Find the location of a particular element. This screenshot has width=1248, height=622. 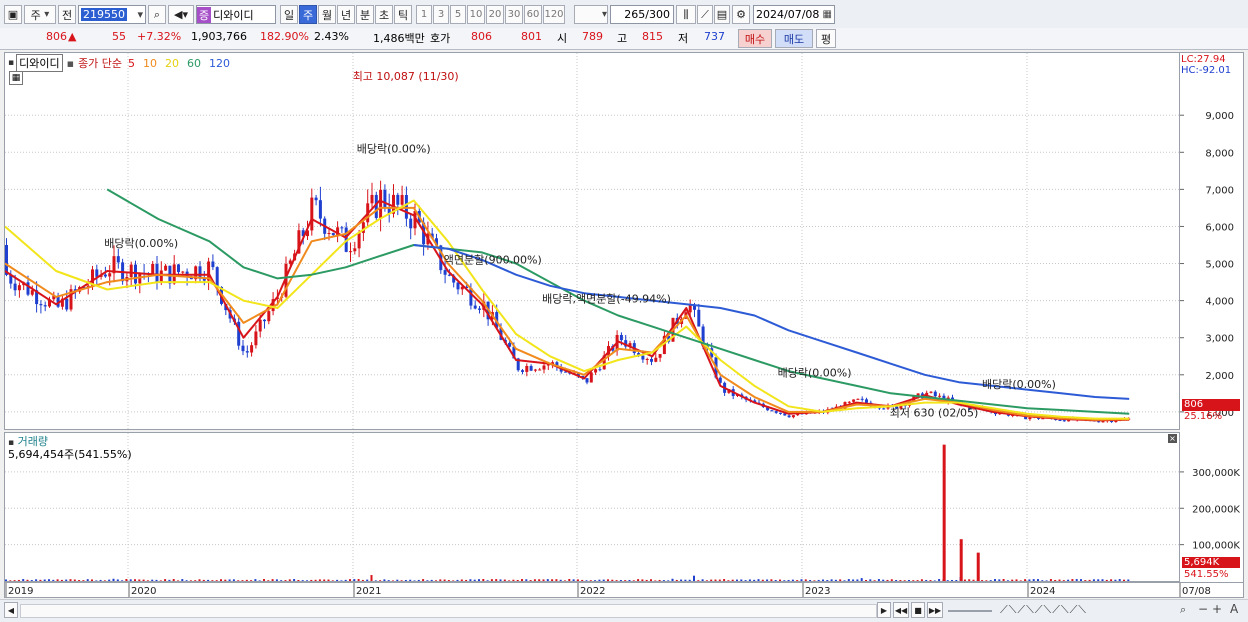

font-size-icon: A is located at coordinates (1234, 609).